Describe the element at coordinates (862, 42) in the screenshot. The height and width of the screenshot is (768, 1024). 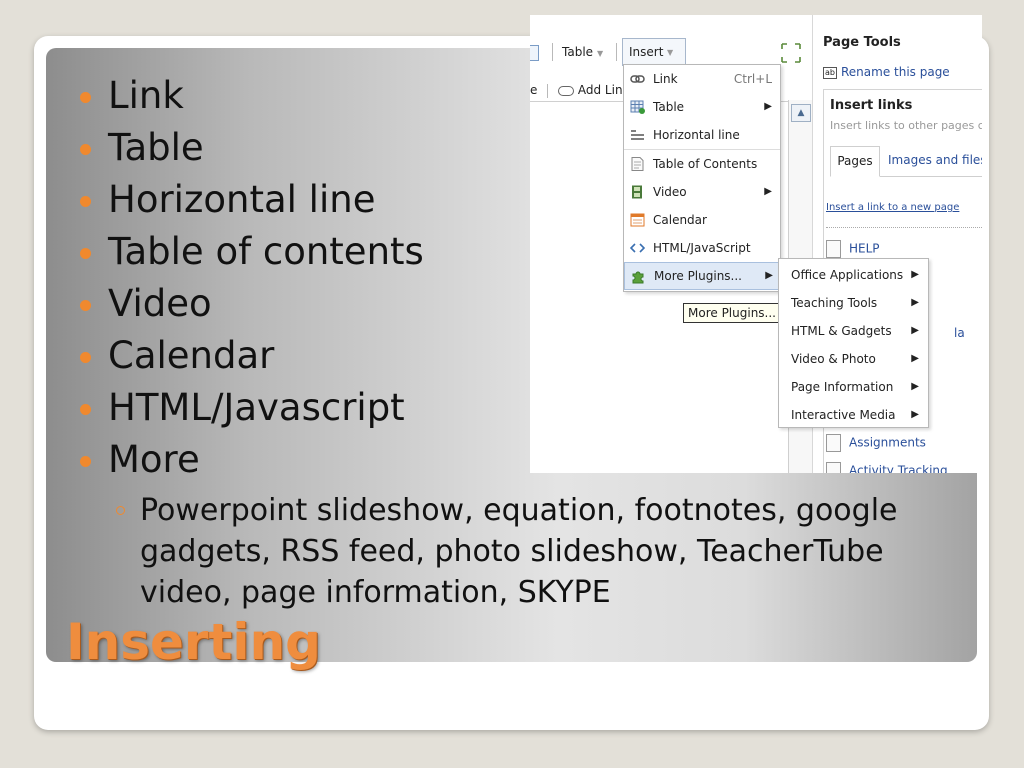
I see `page-tools-title: Page Tools` at that location.